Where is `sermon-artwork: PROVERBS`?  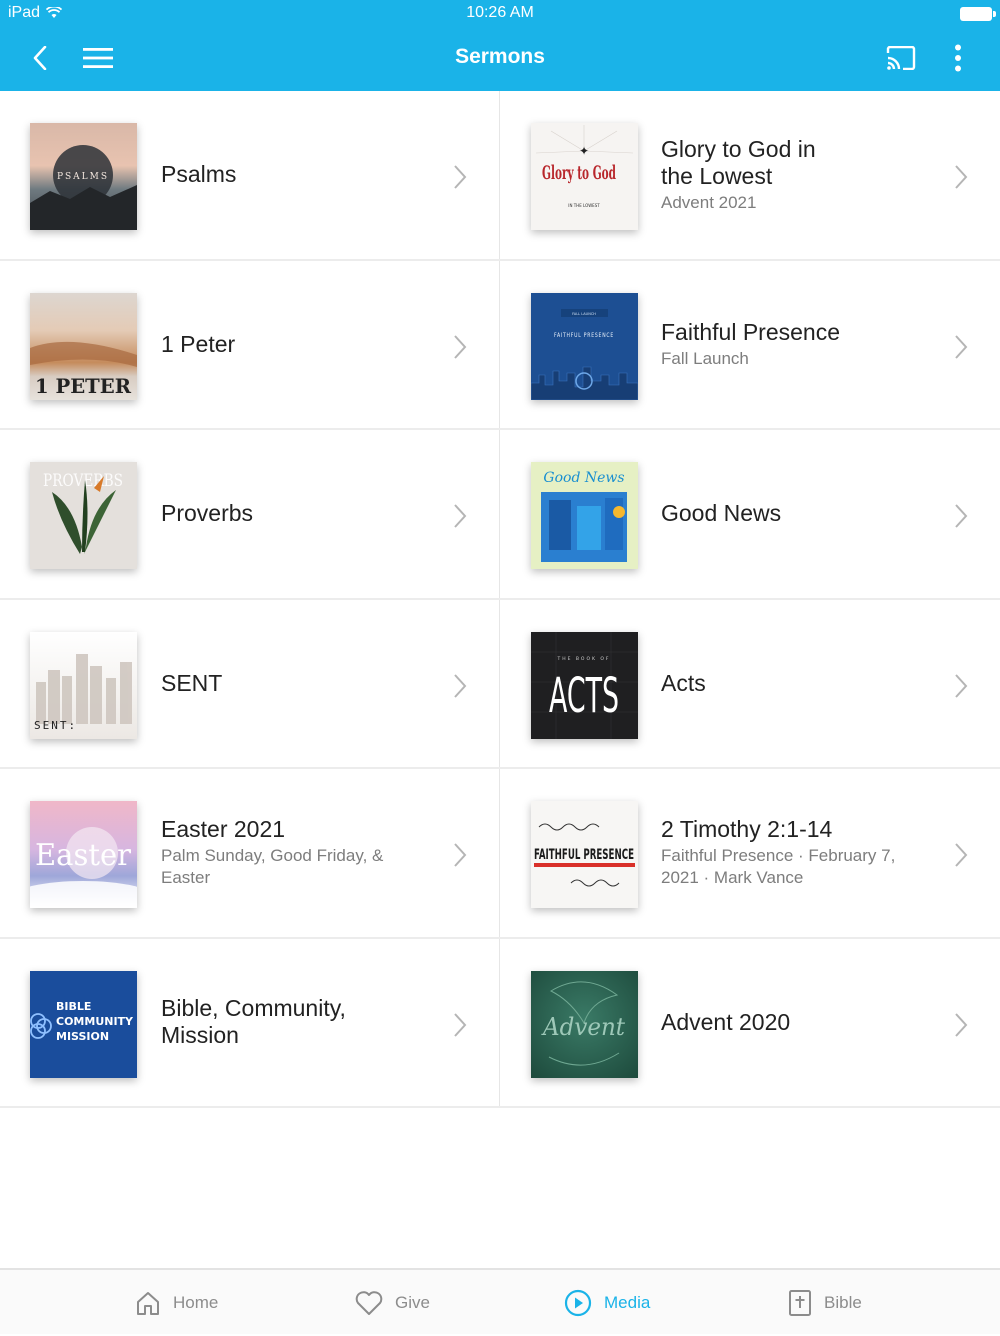
sermon-artwork: PROVERBS is located at coordinates (83, 515).